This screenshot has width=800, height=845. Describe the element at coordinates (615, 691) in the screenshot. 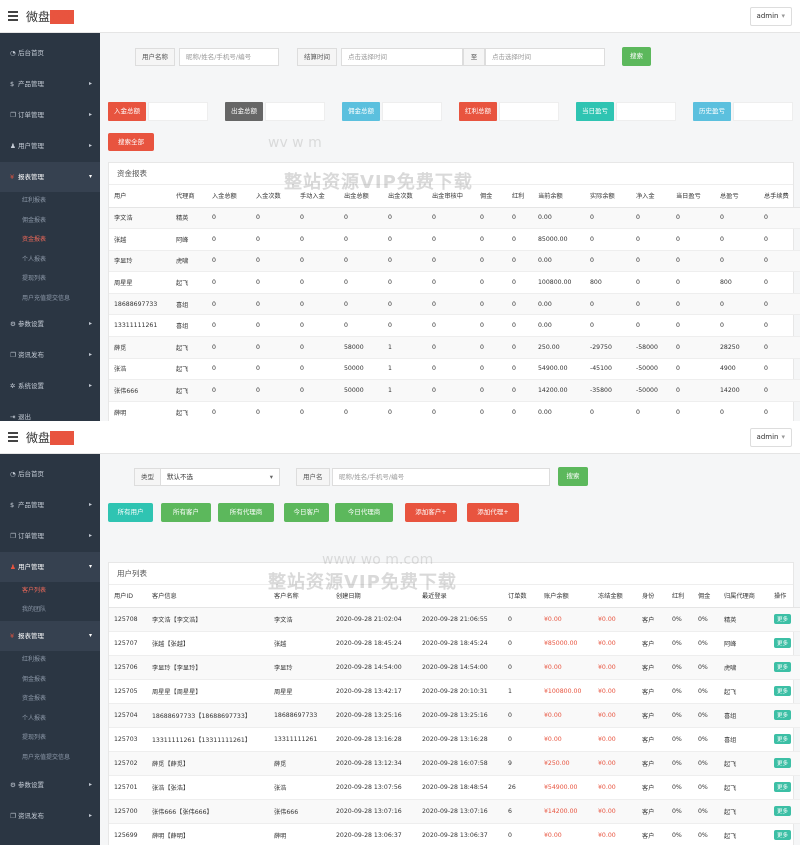

I see `table-cell: ¥0.00` at that location.